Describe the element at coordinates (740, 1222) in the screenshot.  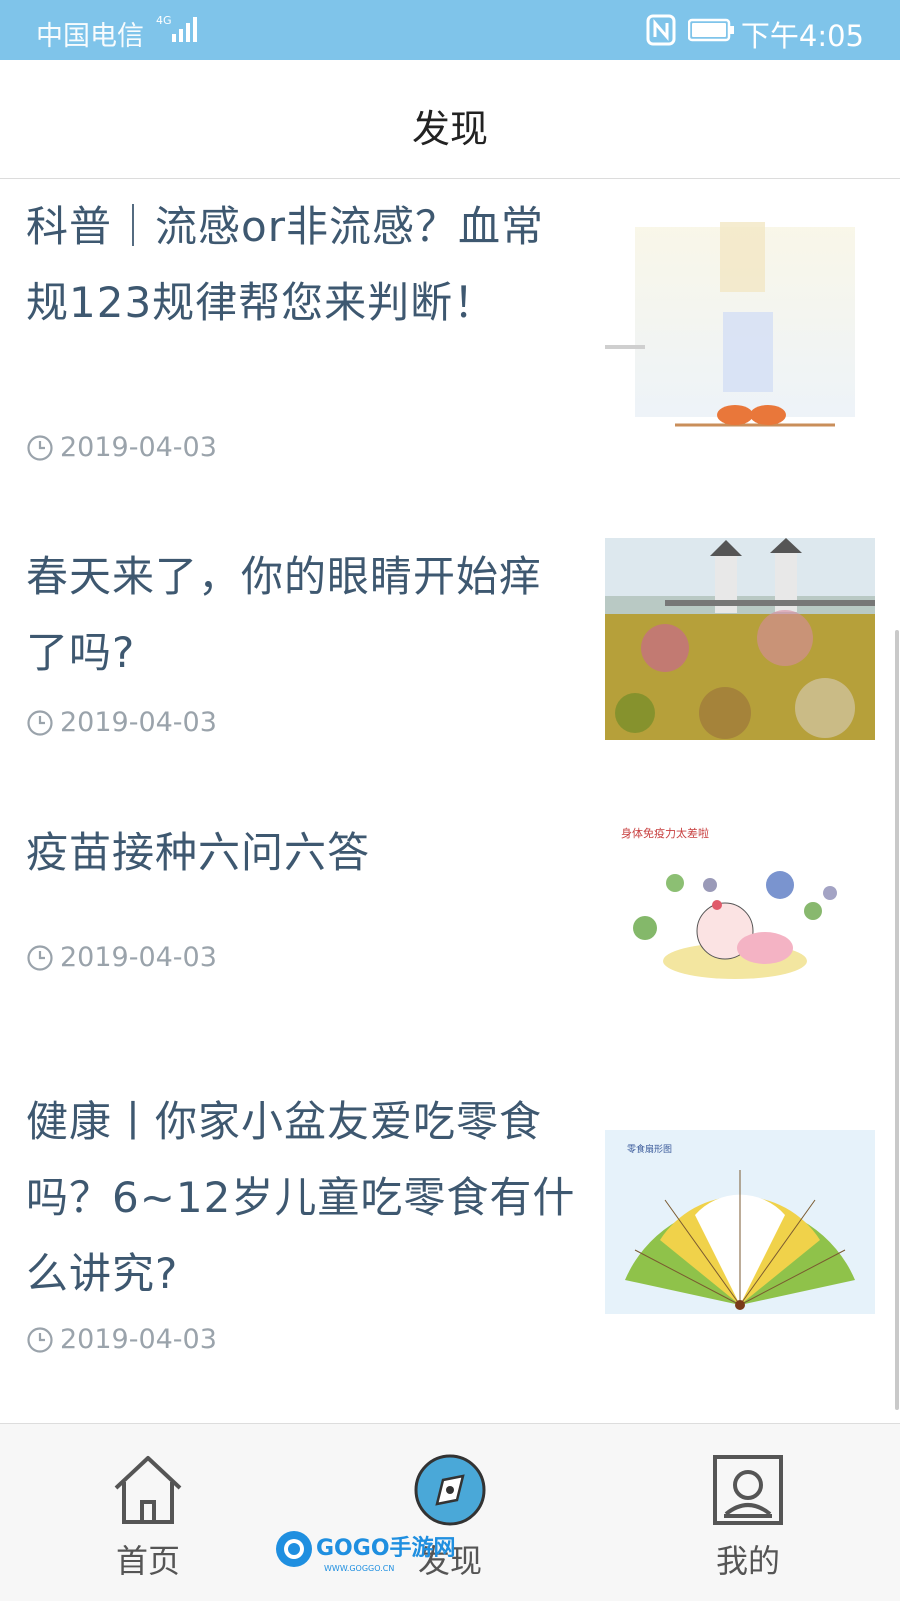
I see `snack-fan-chart-thumbnail: 零食扇形图` at that location.